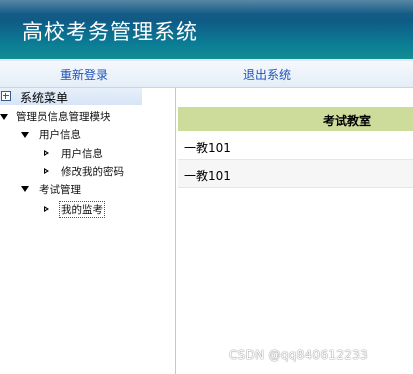 The image size is (413, 374). I want to click on table-header: 考试教室, so click(295, 119).